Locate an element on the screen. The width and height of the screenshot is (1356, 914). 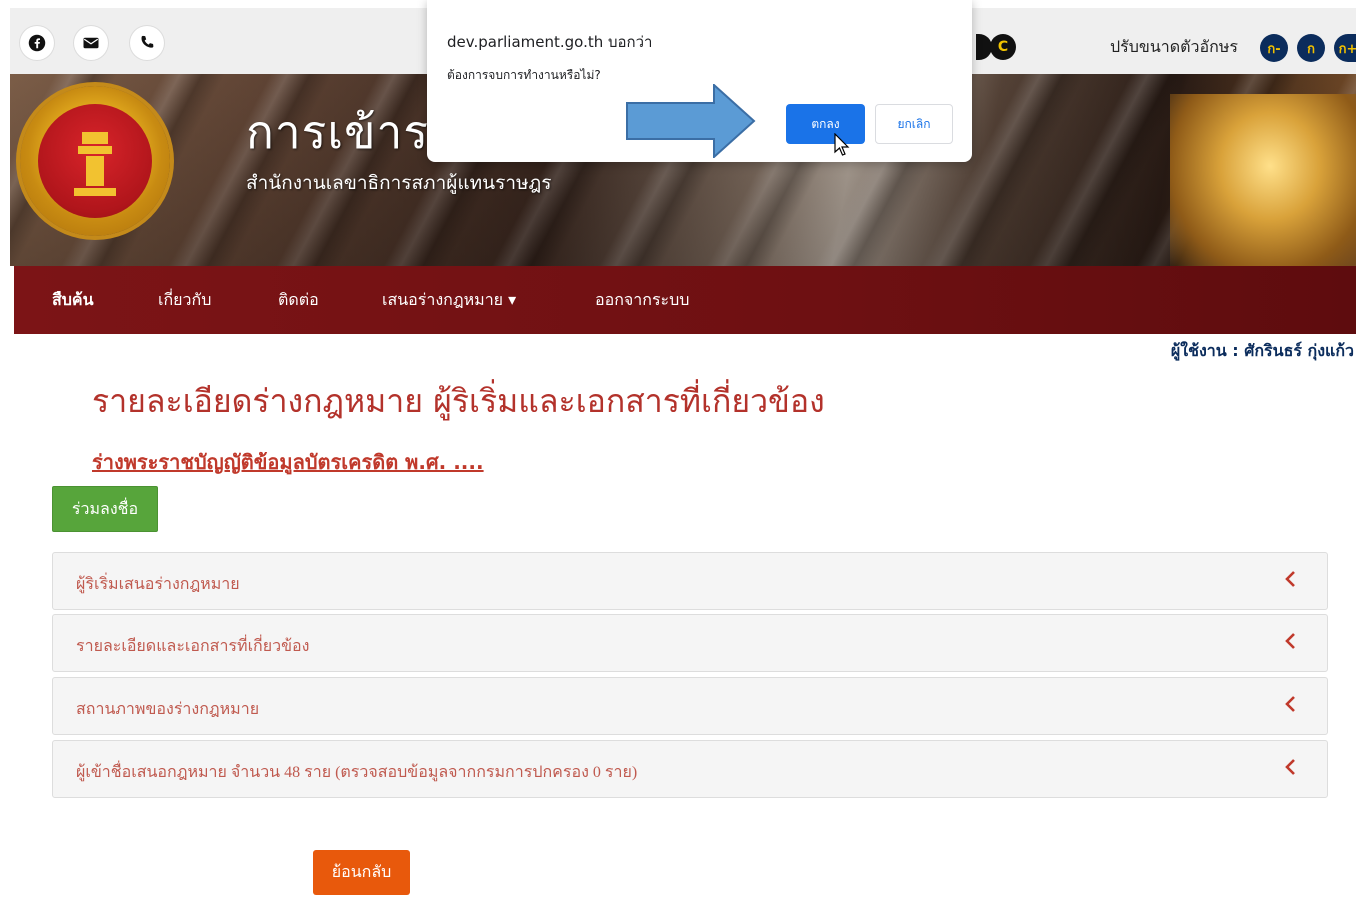
facebook-icon is located at coordinates (37, 43).